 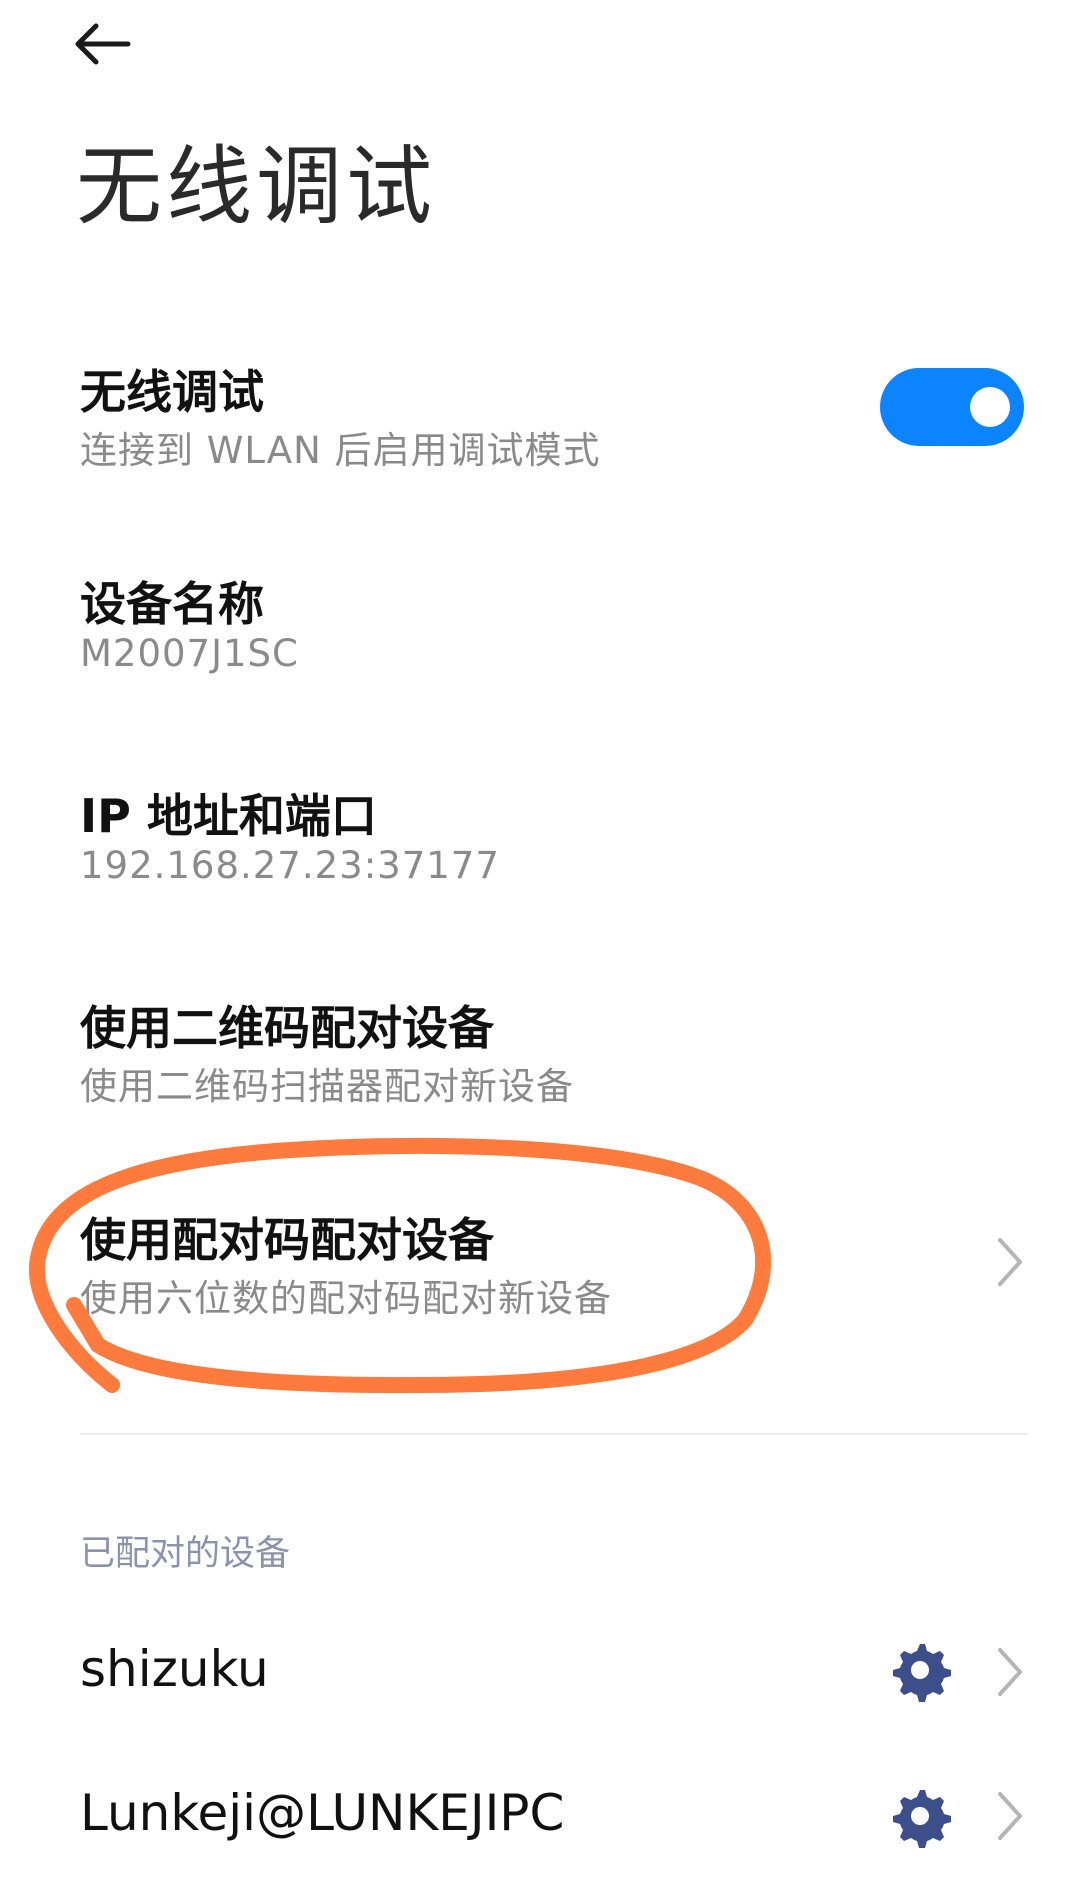 I want to click on wireless-debugging-toggle, so click(x=952, y=407).